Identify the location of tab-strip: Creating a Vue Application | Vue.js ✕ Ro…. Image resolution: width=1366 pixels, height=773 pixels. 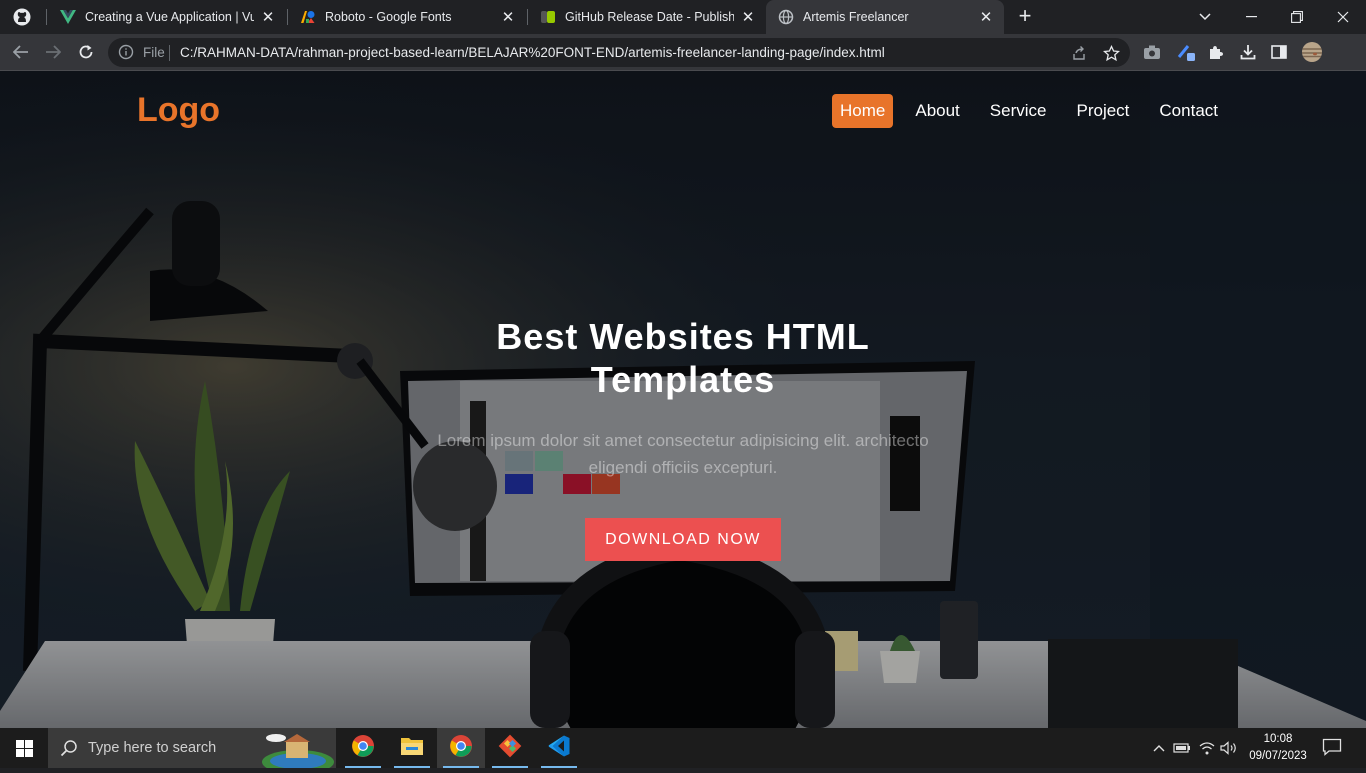
(683, 17).